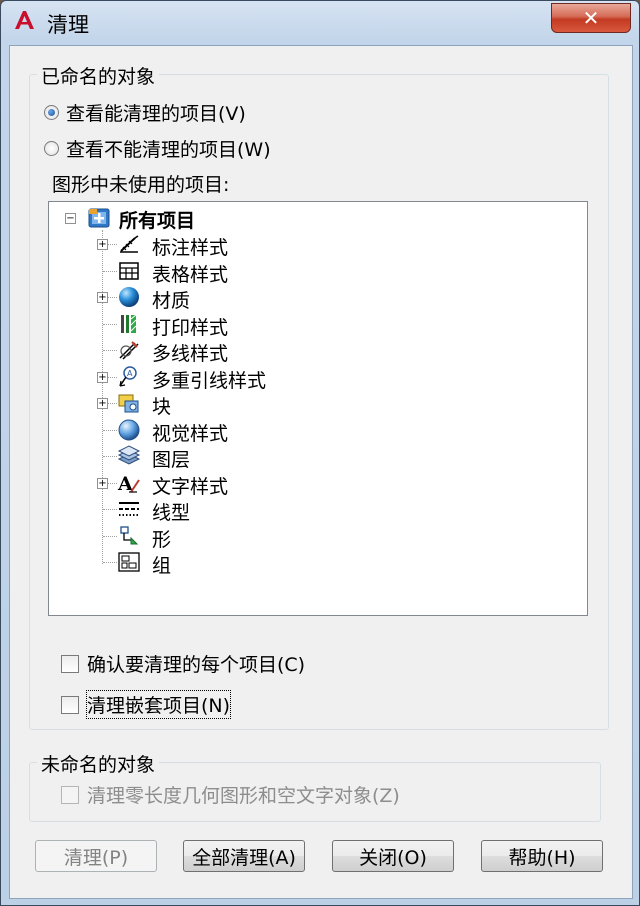  I want to click on tree-item-label: 块, so click(161, 405).